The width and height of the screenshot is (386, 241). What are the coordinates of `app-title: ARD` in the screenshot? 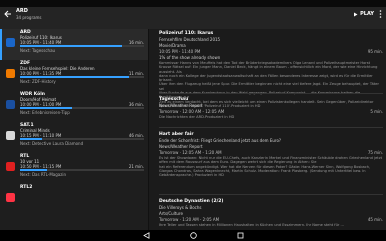 It's located at (22, 11).